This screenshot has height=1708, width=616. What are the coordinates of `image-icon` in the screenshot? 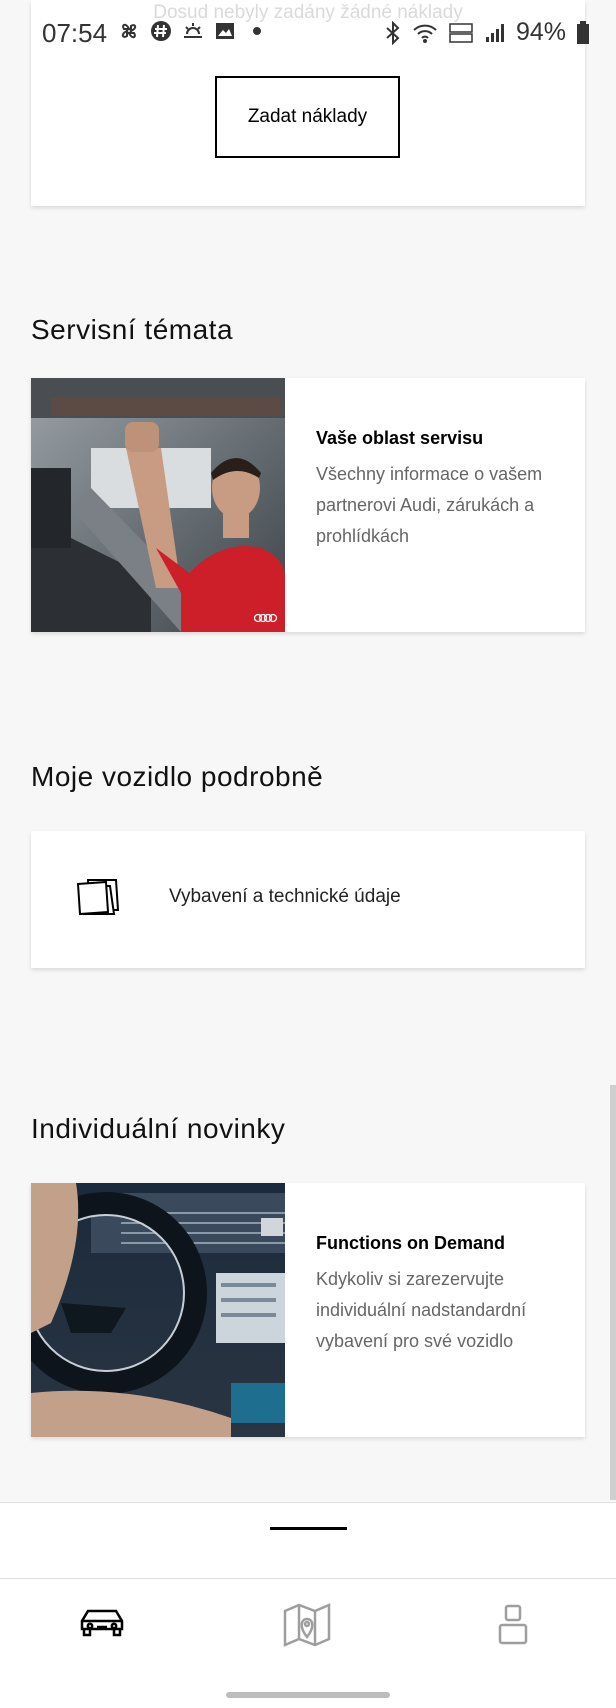 It's located at (225, 31).